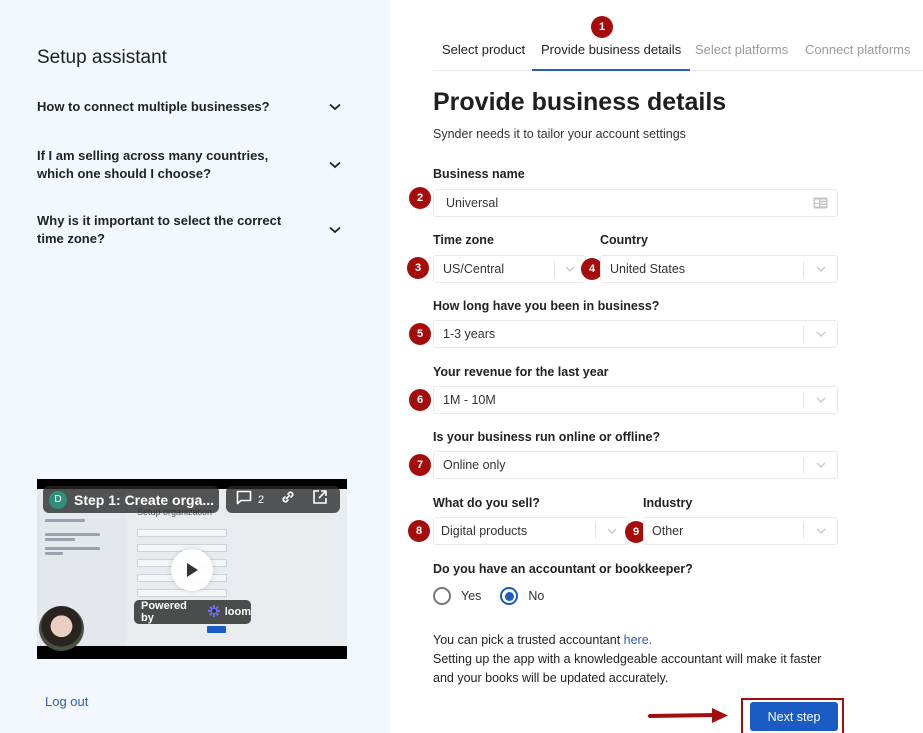 The width and height of the screenshot is (923, 733). I want to click on video-actions: 2, so click(283, 499).